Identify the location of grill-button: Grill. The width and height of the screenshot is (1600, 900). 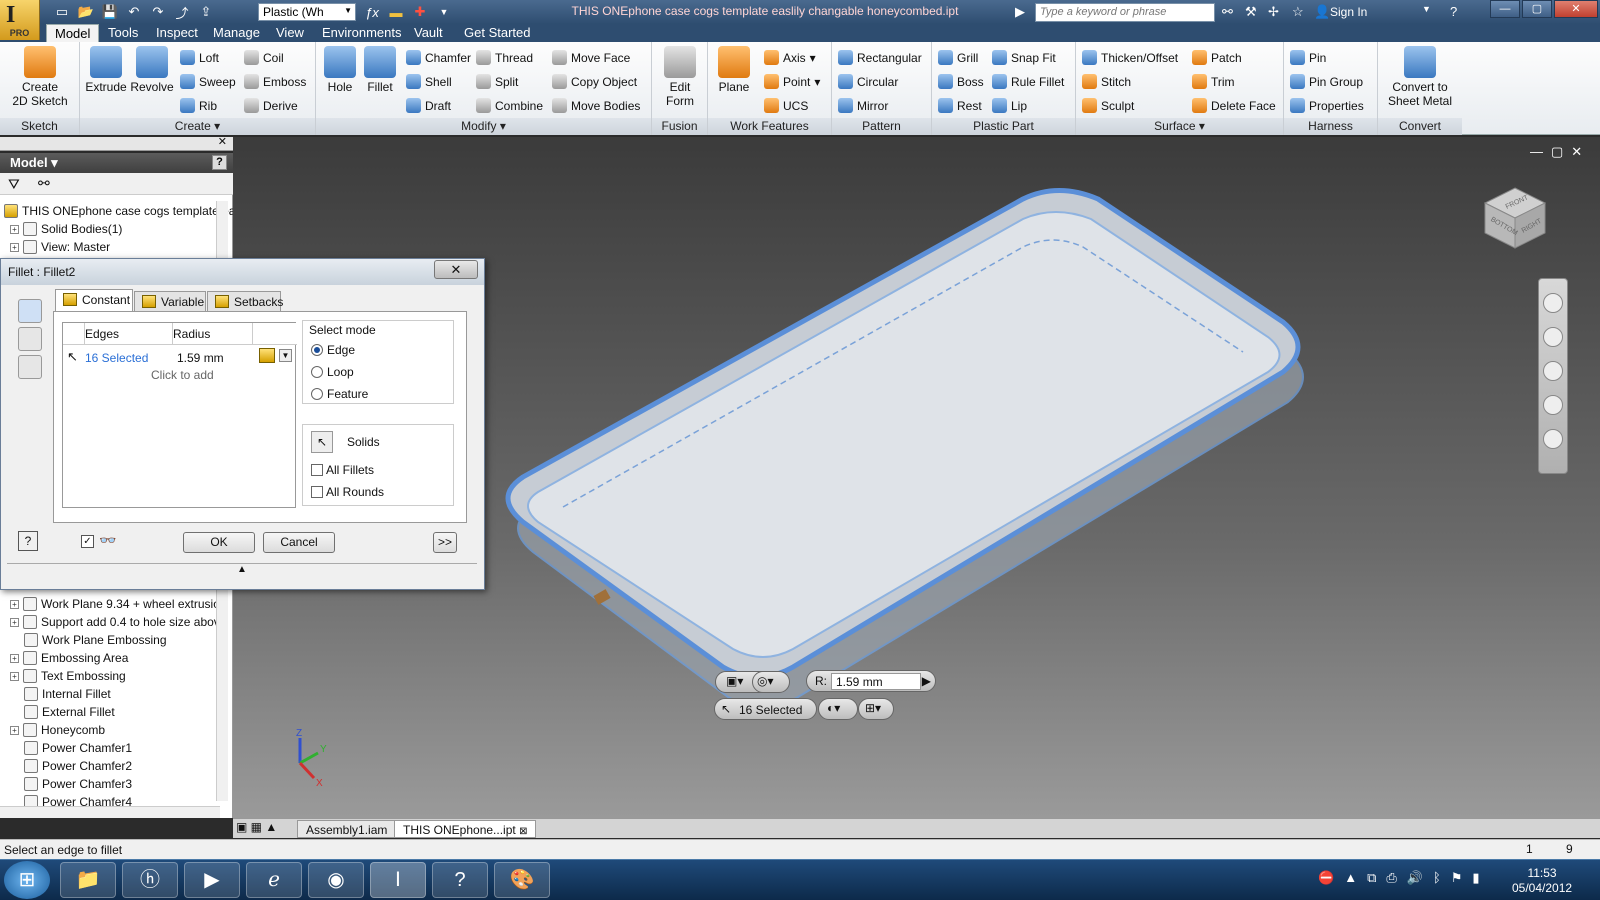
(958, 57).